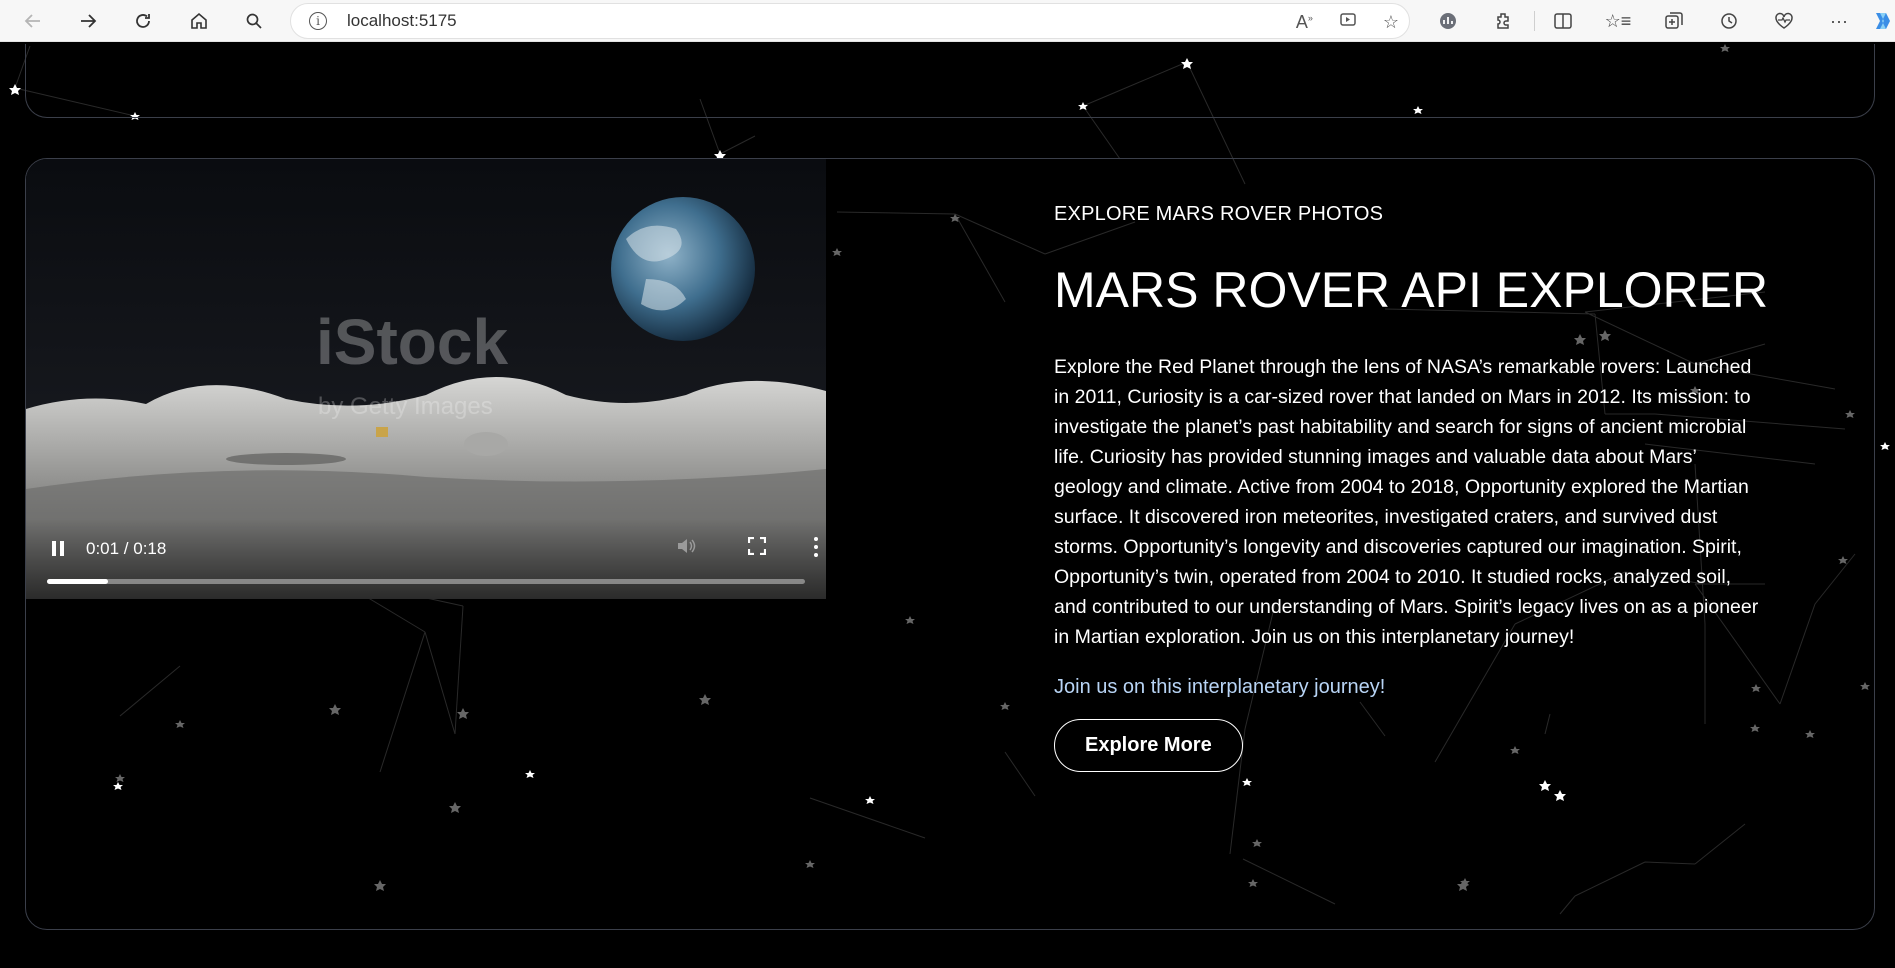 The width and height of the screenshot is (1895, 968). I want to click on collections-icon, so click(1674, 21).